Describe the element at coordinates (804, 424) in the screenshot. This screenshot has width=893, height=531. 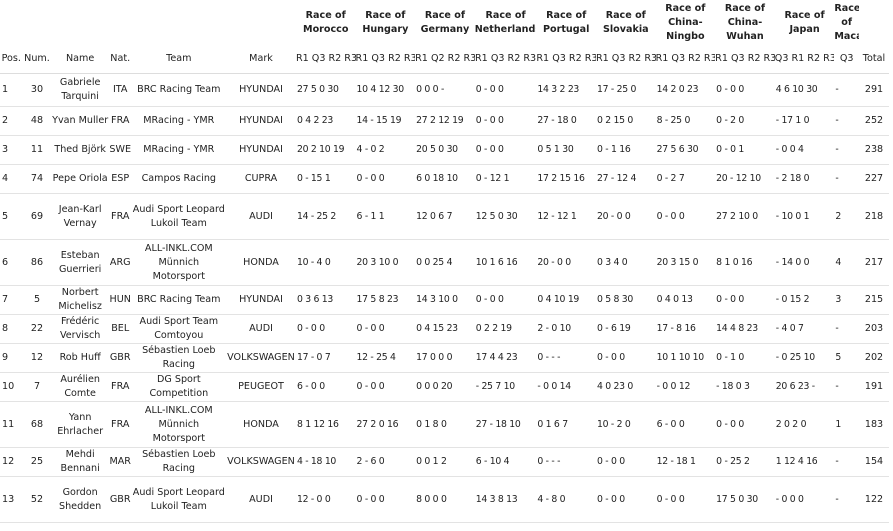
I see `cell-race-result: 2 0 2 0` at that location.